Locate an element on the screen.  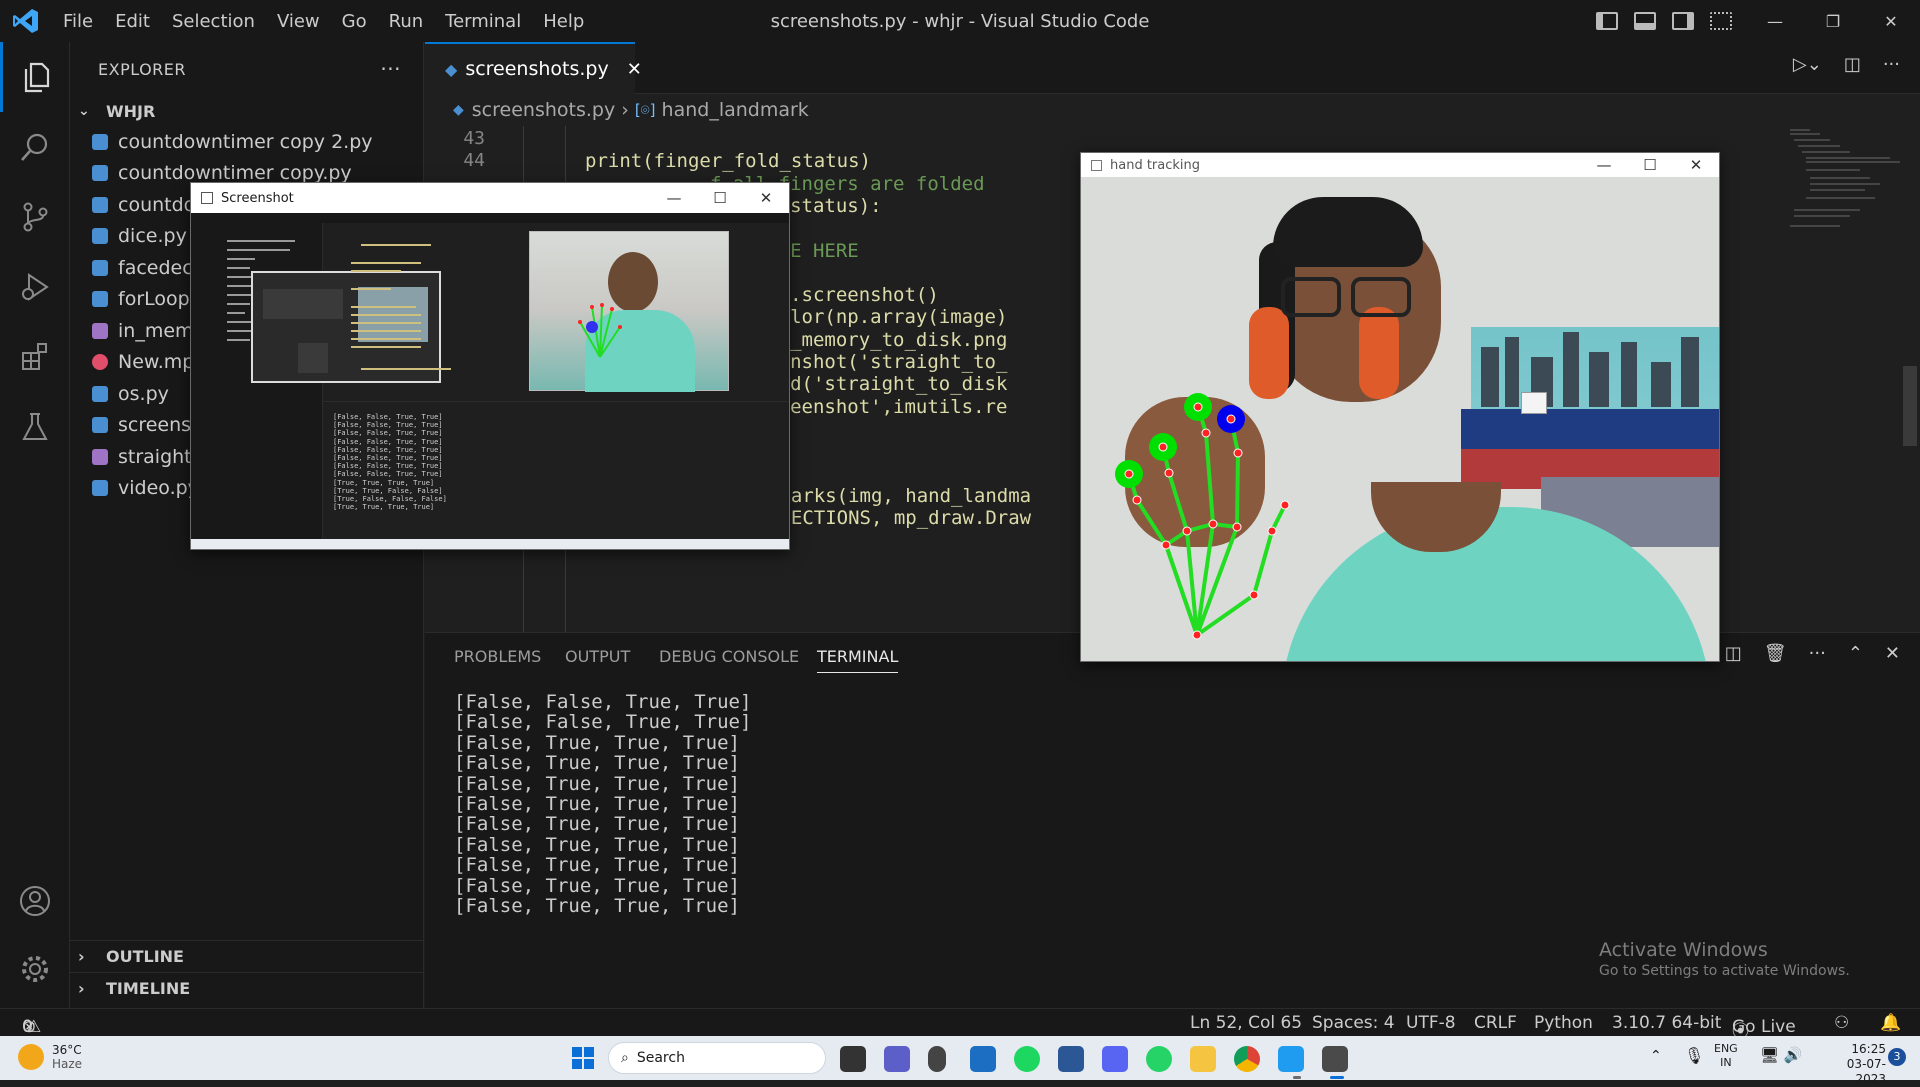
menu-view: View is located at coordinates (298, 21).